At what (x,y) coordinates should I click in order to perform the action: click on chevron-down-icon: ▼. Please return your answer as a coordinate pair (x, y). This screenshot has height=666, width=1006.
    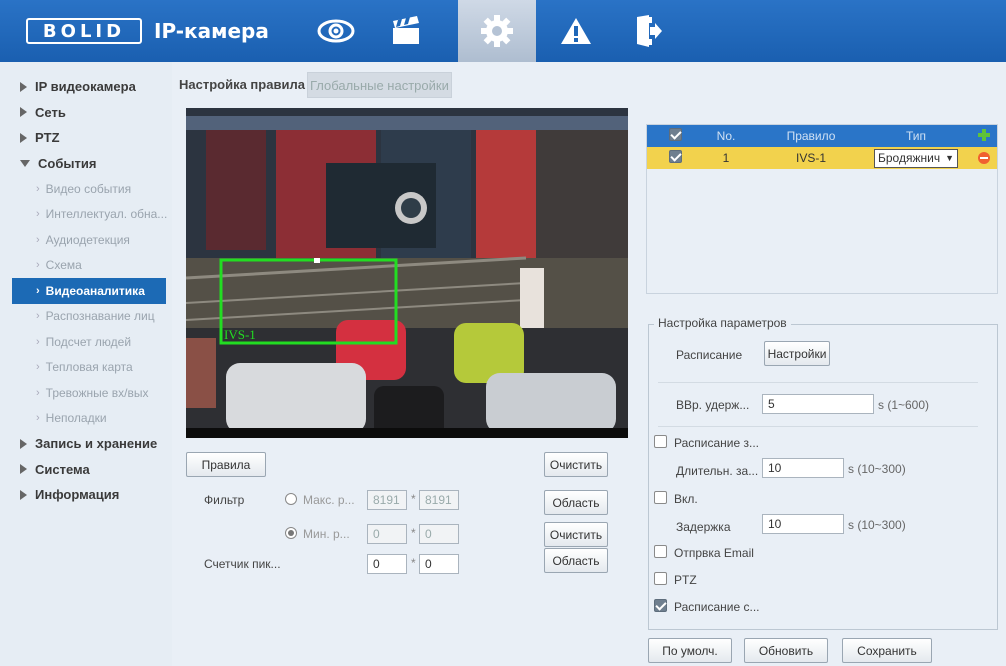
    Looking at the image, I should click on (949, 158).